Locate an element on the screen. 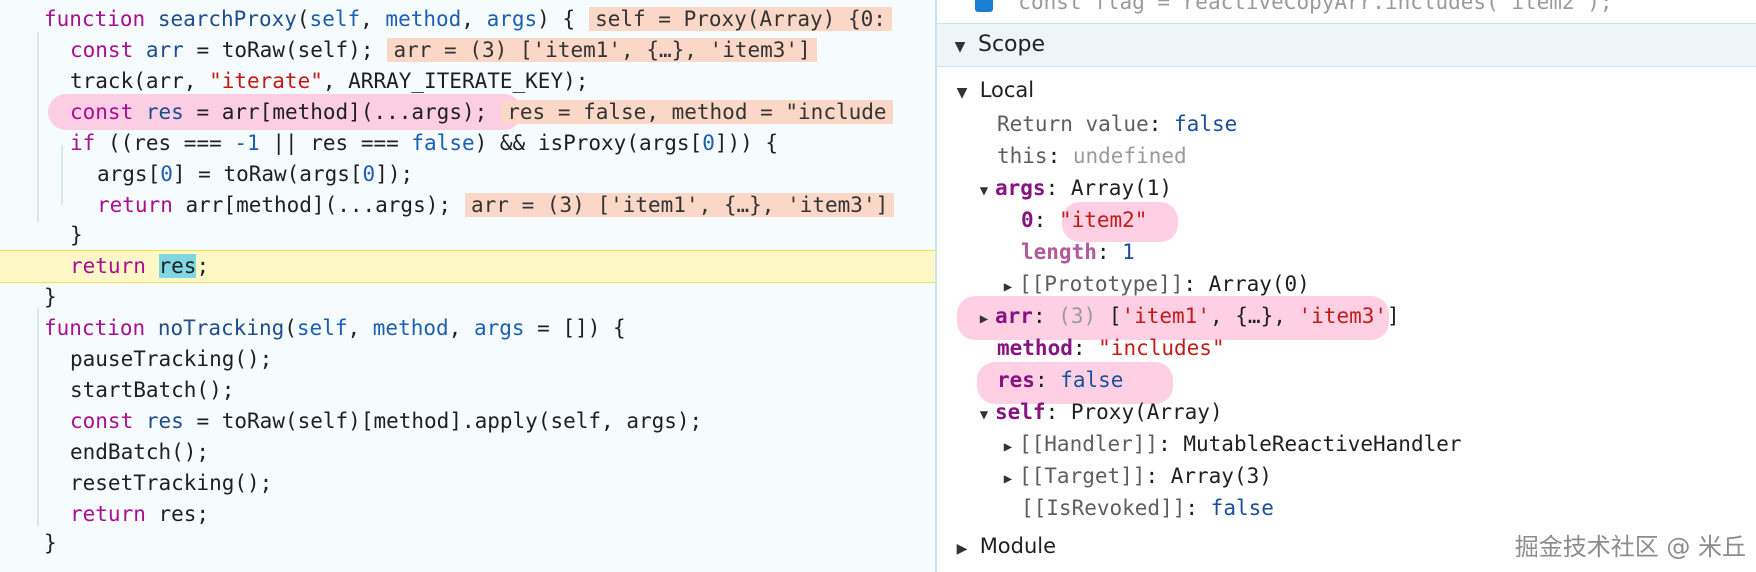 The width and height of the screenshot is (1756, 572). code-text: ] = toRaw(args[ is located at coordinates (267, 174).